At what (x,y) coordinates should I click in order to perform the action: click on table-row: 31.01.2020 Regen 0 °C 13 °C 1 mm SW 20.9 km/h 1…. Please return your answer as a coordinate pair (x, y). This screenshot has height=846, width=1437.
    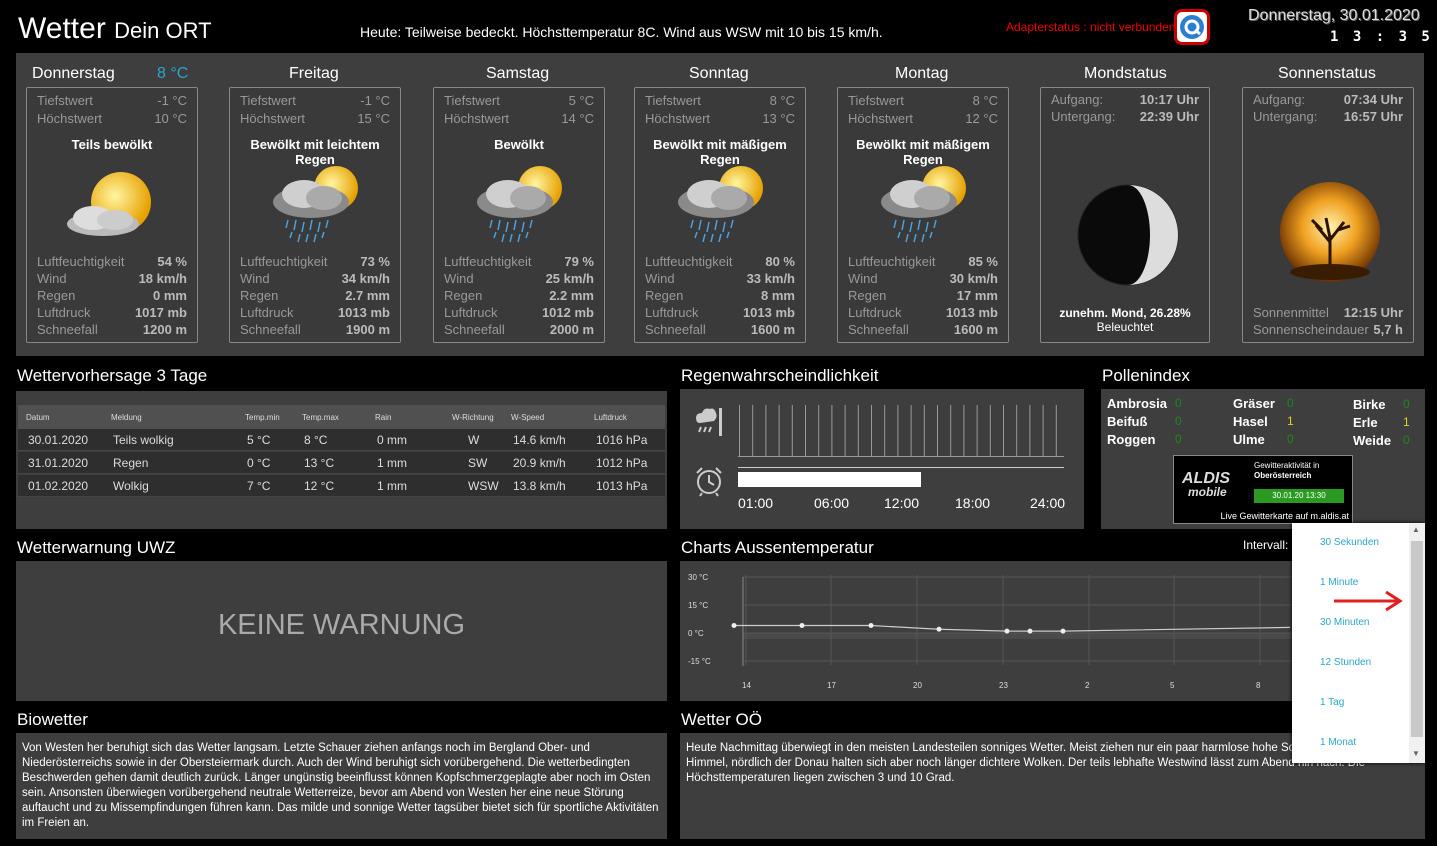
    Looking at the image, I should click on (341, 463).